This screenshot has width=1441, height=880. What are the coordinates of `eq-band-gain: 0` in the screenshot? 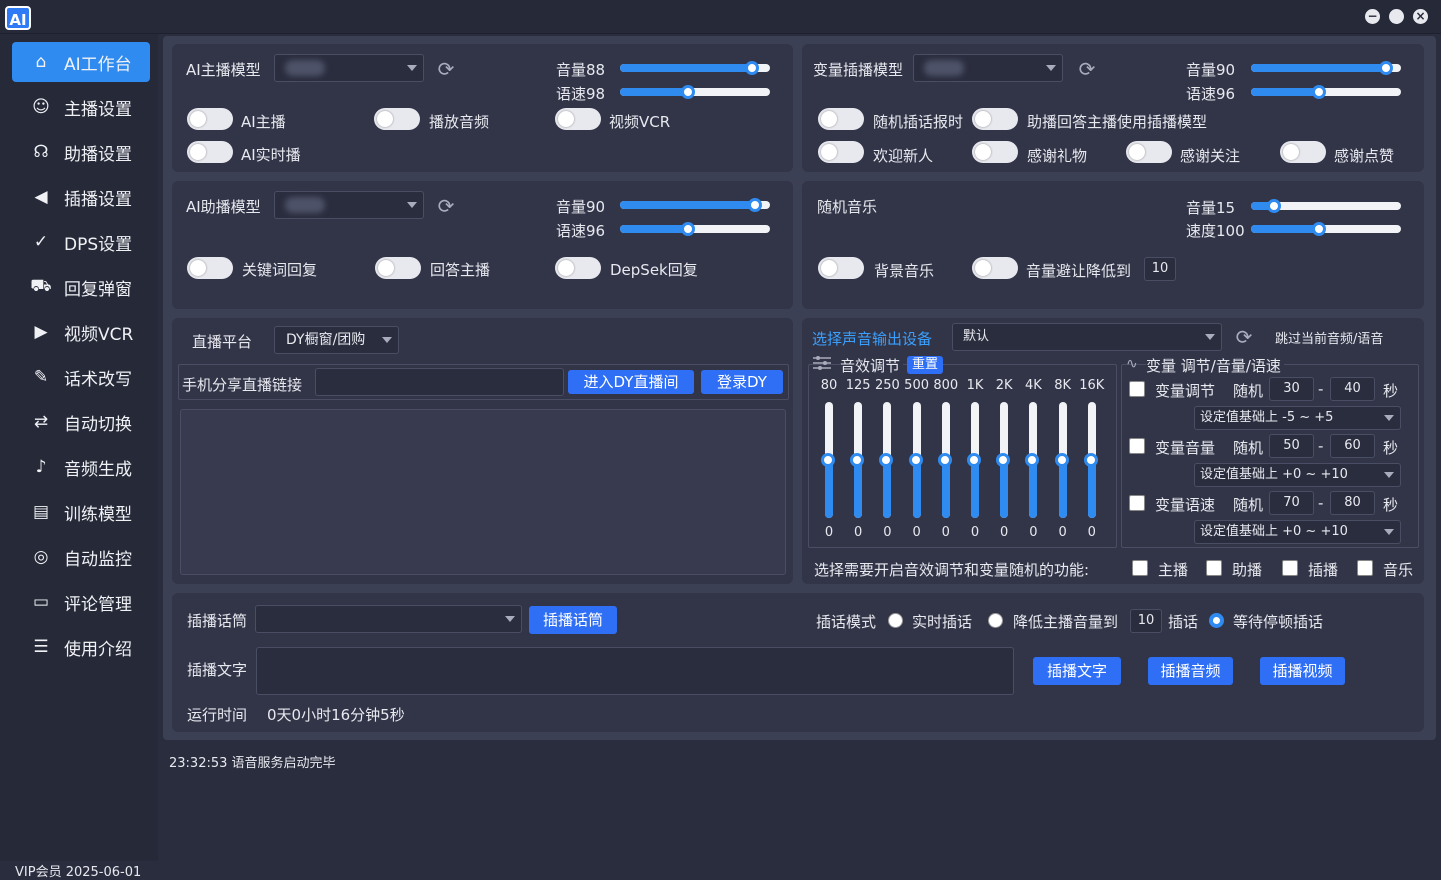 It's located at (975, 532).